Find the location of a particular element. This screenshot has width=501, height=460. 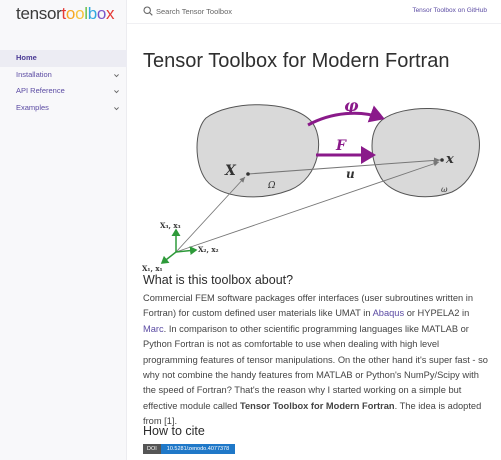

sidebar-item-label: Examples is located at coordinates (32, 107).